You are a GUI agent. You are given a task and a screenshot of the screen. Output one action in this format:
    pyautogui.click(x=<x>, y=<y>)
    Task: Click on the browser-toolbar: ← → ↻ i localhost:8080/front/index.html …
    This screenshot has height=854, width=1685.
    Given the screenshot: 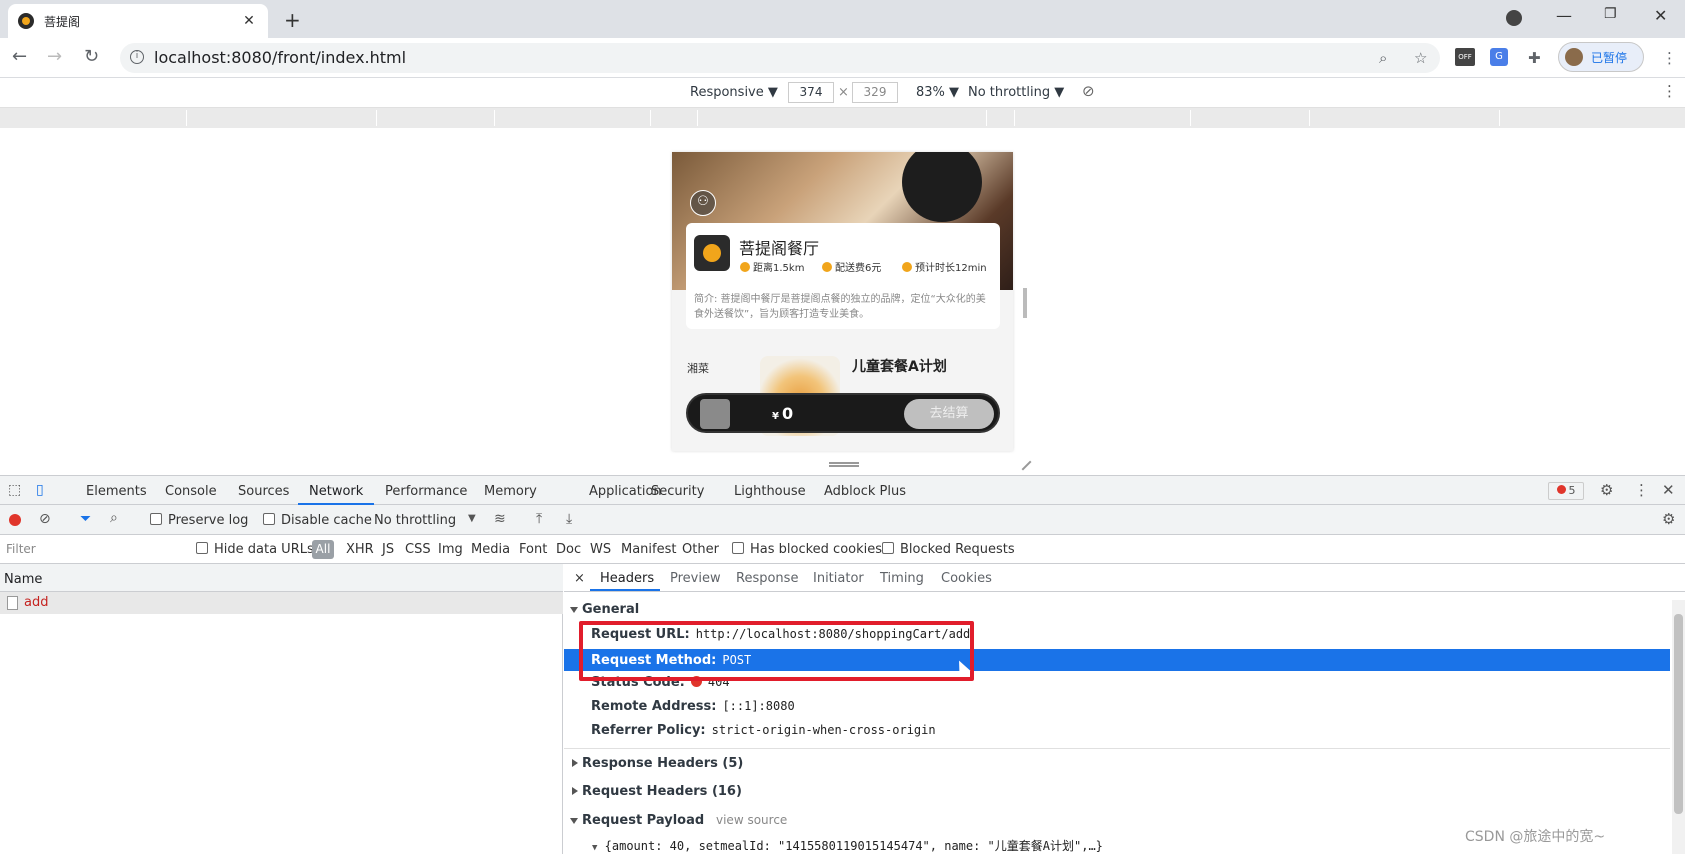 What is the action you would take?
    pyautogui.click(x=842, y=58)
    